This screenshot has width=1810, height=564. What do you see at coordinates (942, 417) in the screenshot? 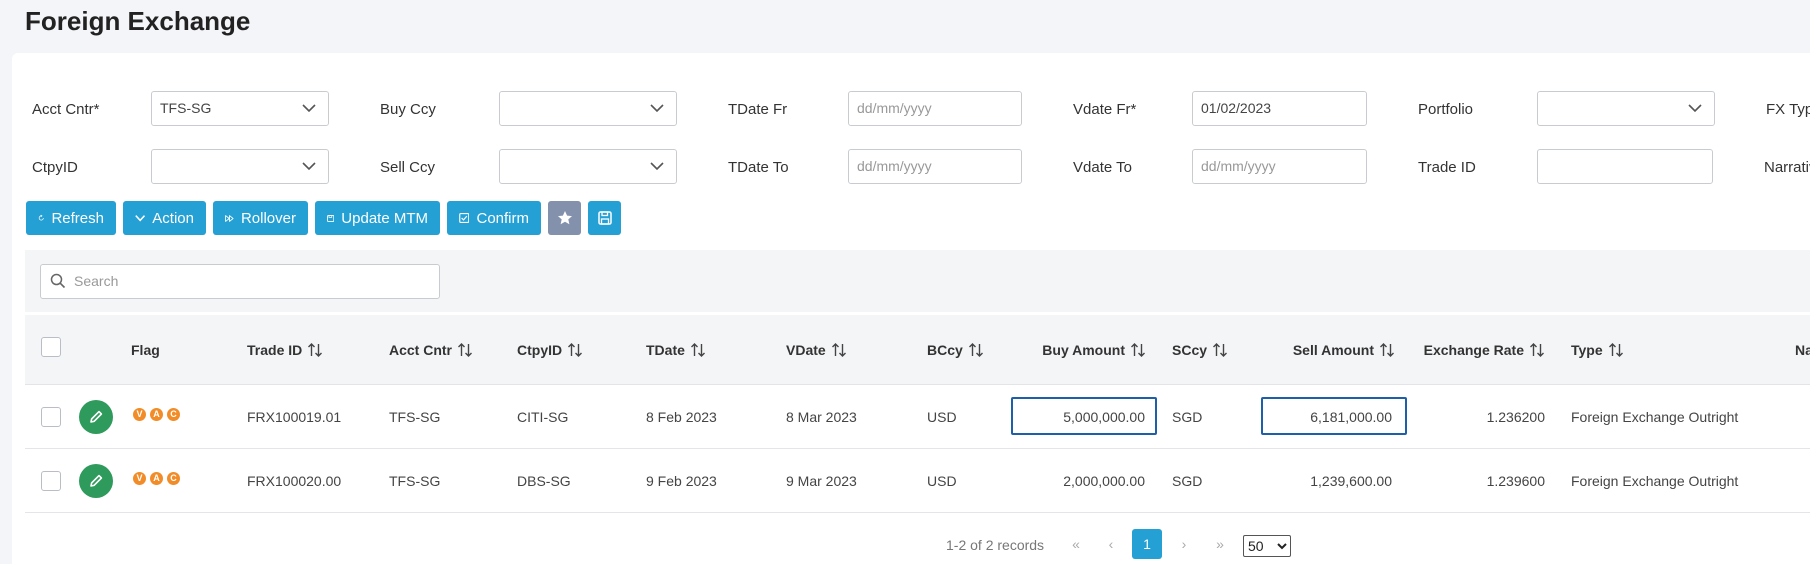
I see `cell-bccy: USD` at bounding box center [942, 417].